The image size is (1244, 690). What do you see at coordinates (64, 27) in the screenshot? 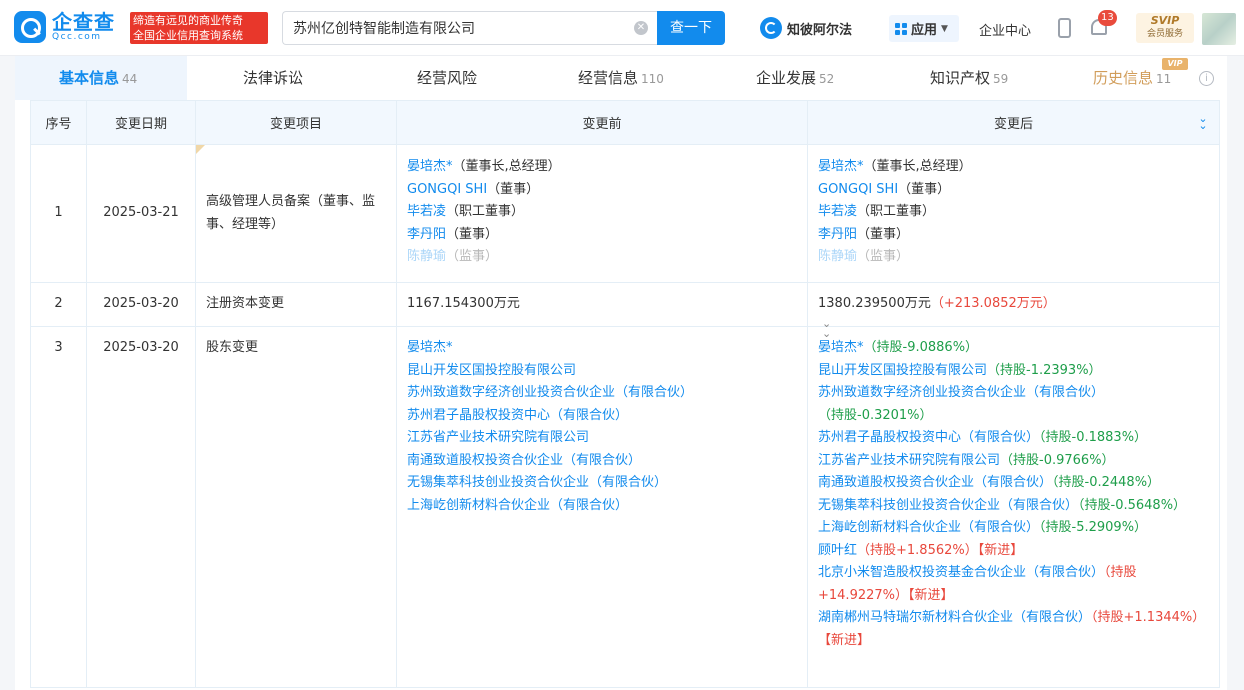
I see `logo: 企查查 Qcc.com` at bounding box center [64, 27].